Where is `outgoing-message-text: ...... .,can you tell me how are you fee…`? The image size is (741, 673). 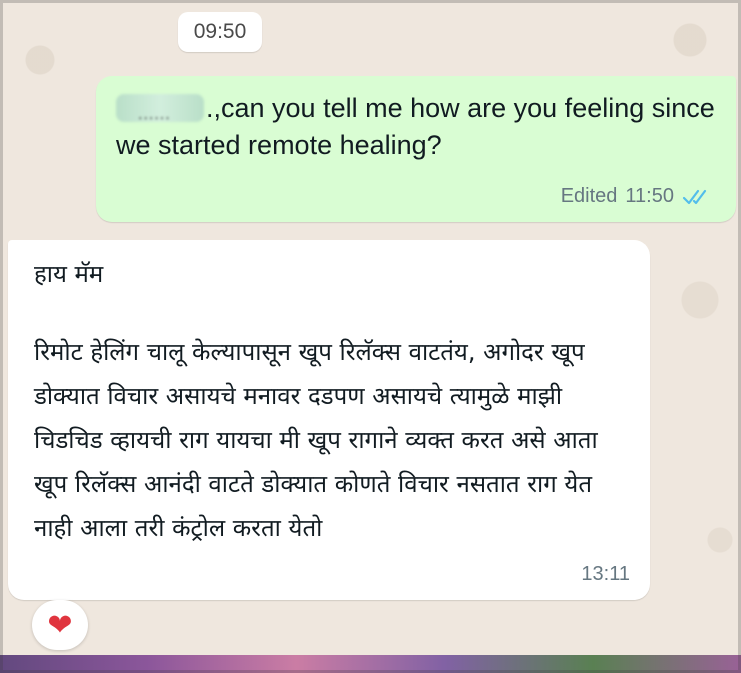 outgoing-message-text: ...... .,can you tell me how are you fee… is located at coordinates (416, 127).